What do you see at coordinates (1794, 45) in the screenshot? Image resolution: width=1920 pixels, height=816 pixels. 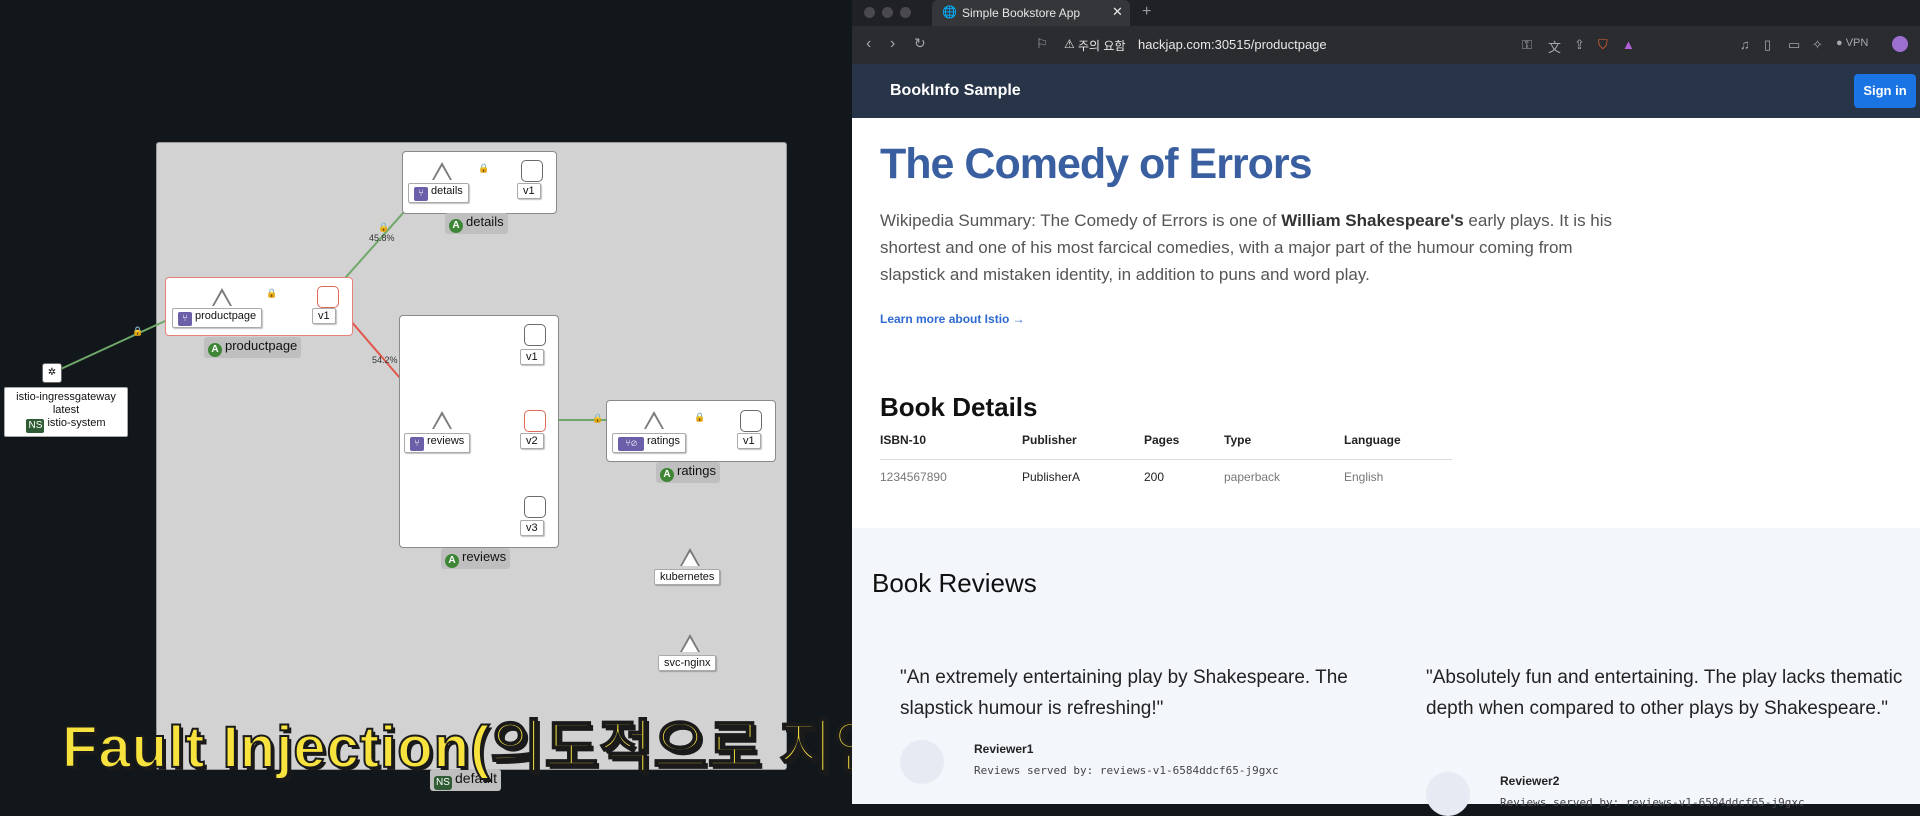 I see `wallet-icon: ▭` at bounding box center [1794, 45].